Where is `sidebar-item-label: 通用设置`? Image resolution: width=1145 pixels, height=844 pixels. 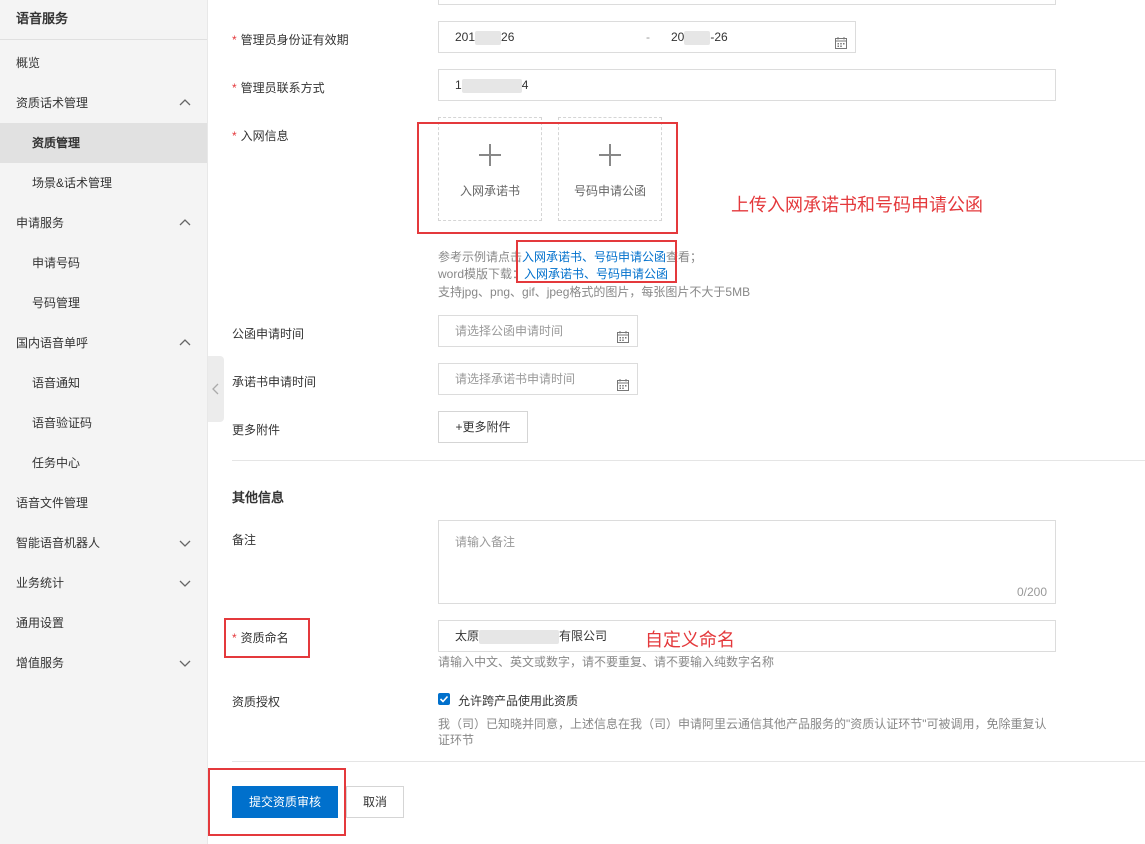 sidebar-item-label: 通用设置 is located at coordinates (40, 623).